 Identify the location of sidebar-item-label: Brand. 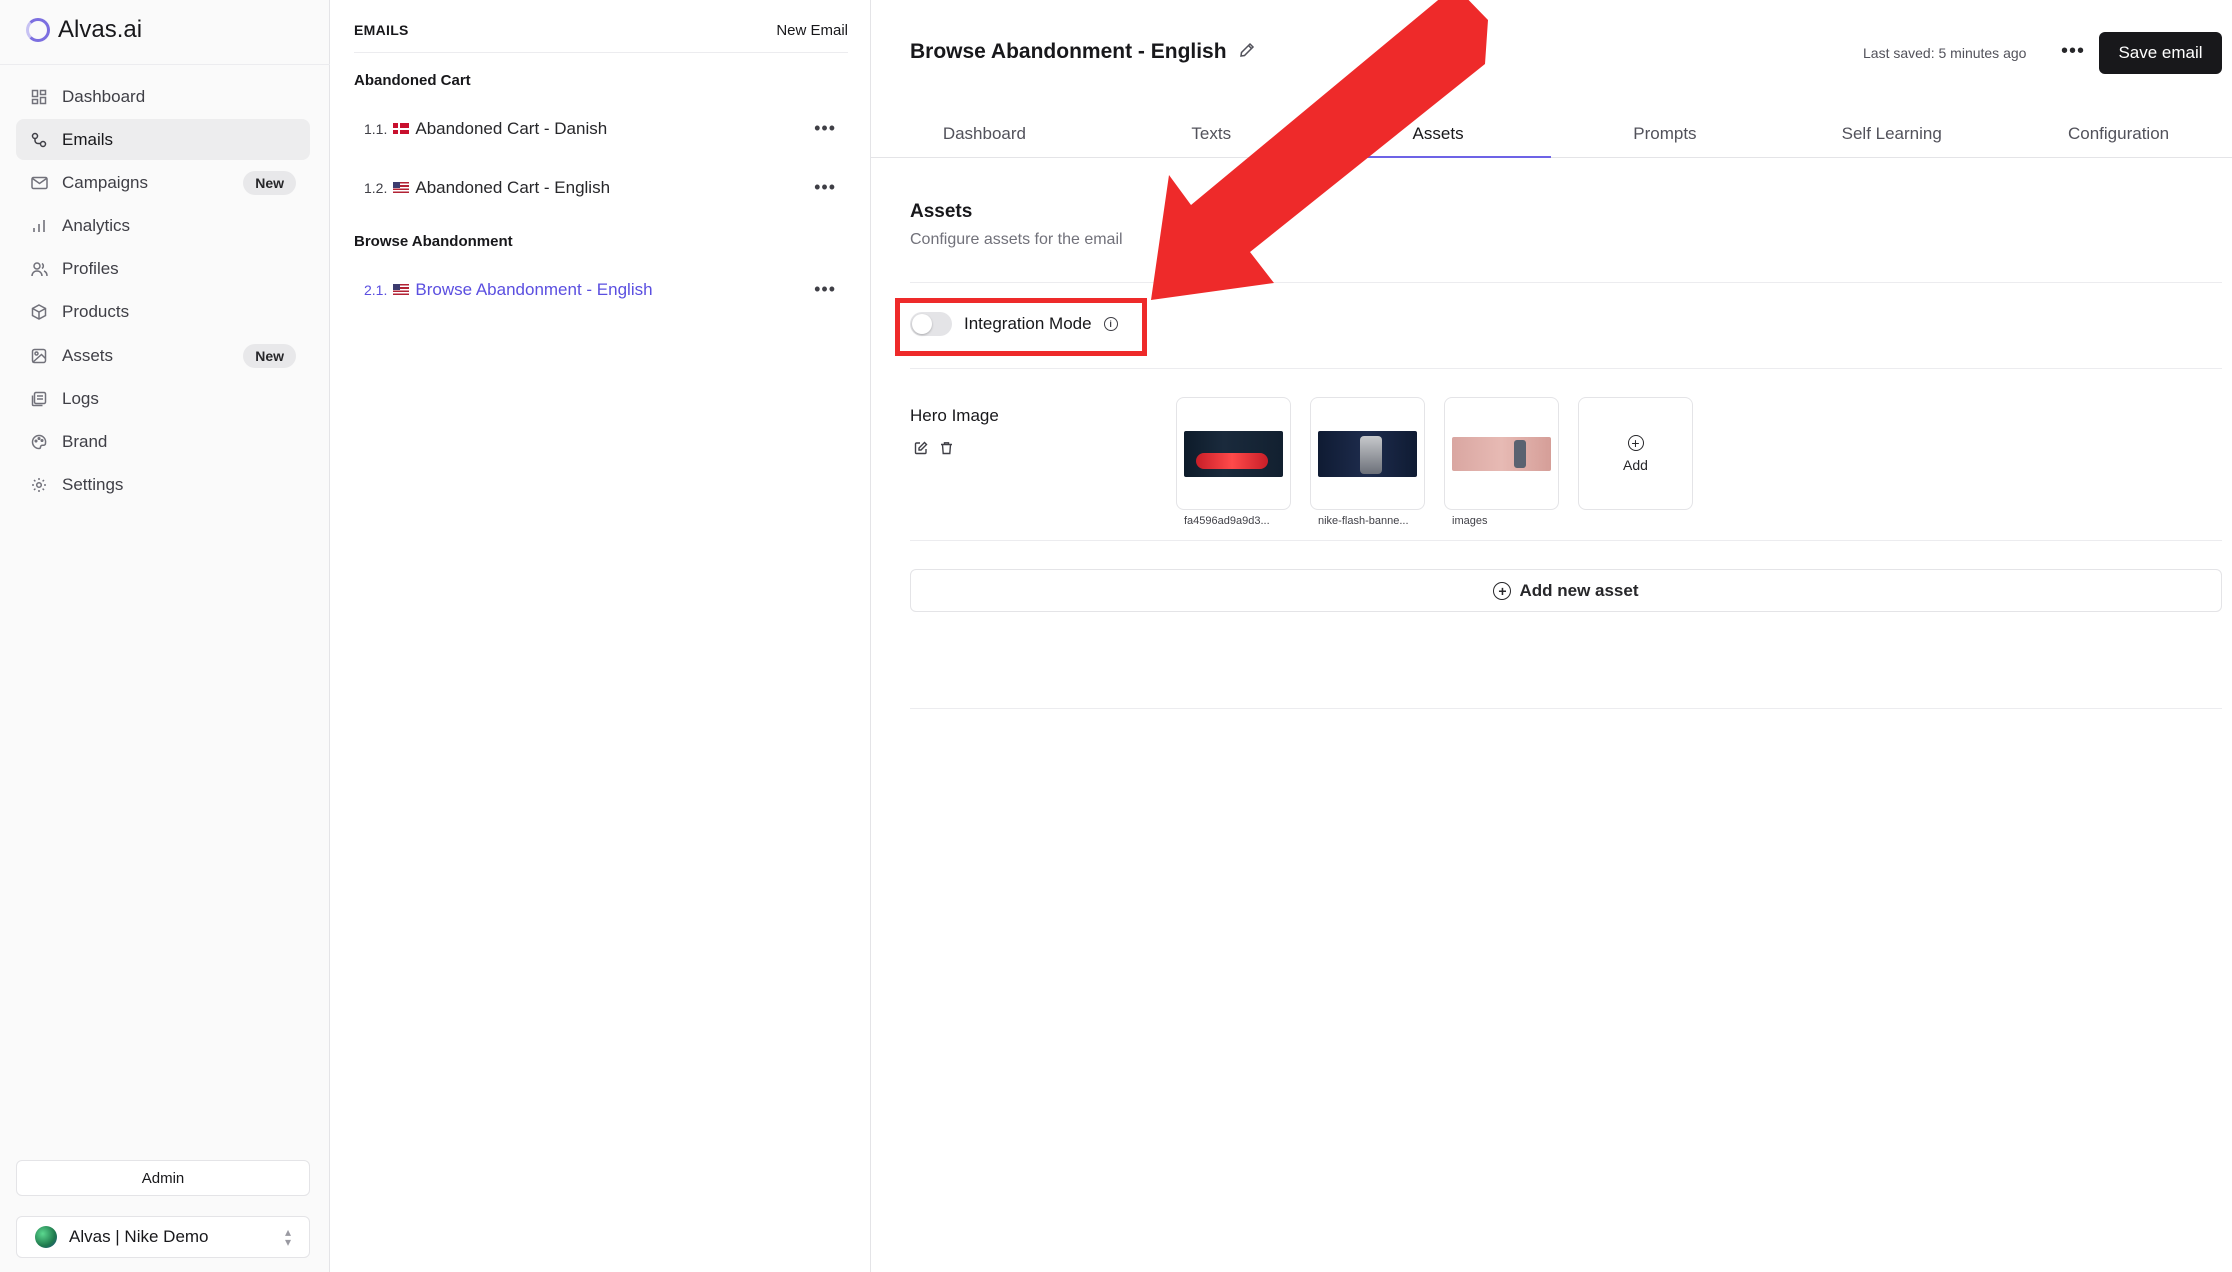
(85, 441).